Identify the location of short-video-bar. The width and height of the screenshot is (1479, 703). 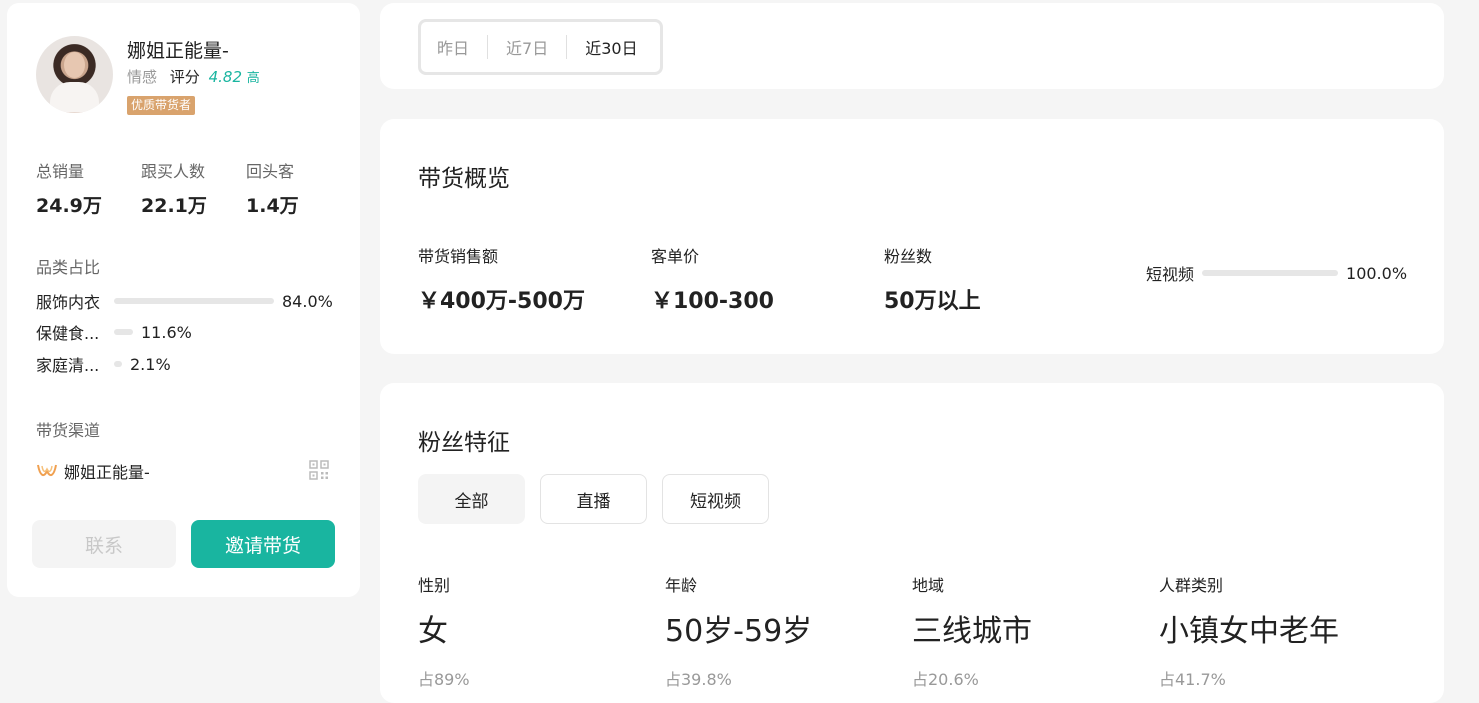
(1270, 273).